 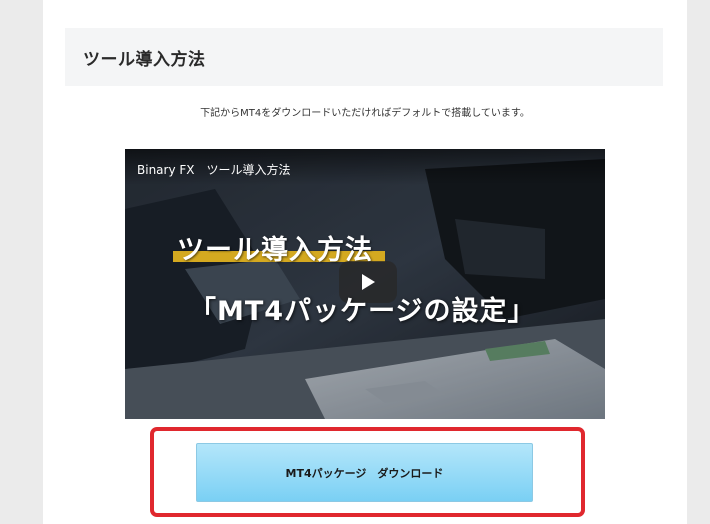 What do you see at coordinates (364, 57) in the screenshot?
I see `section-header: ツール導入方法` at bounding box center [364, 57].